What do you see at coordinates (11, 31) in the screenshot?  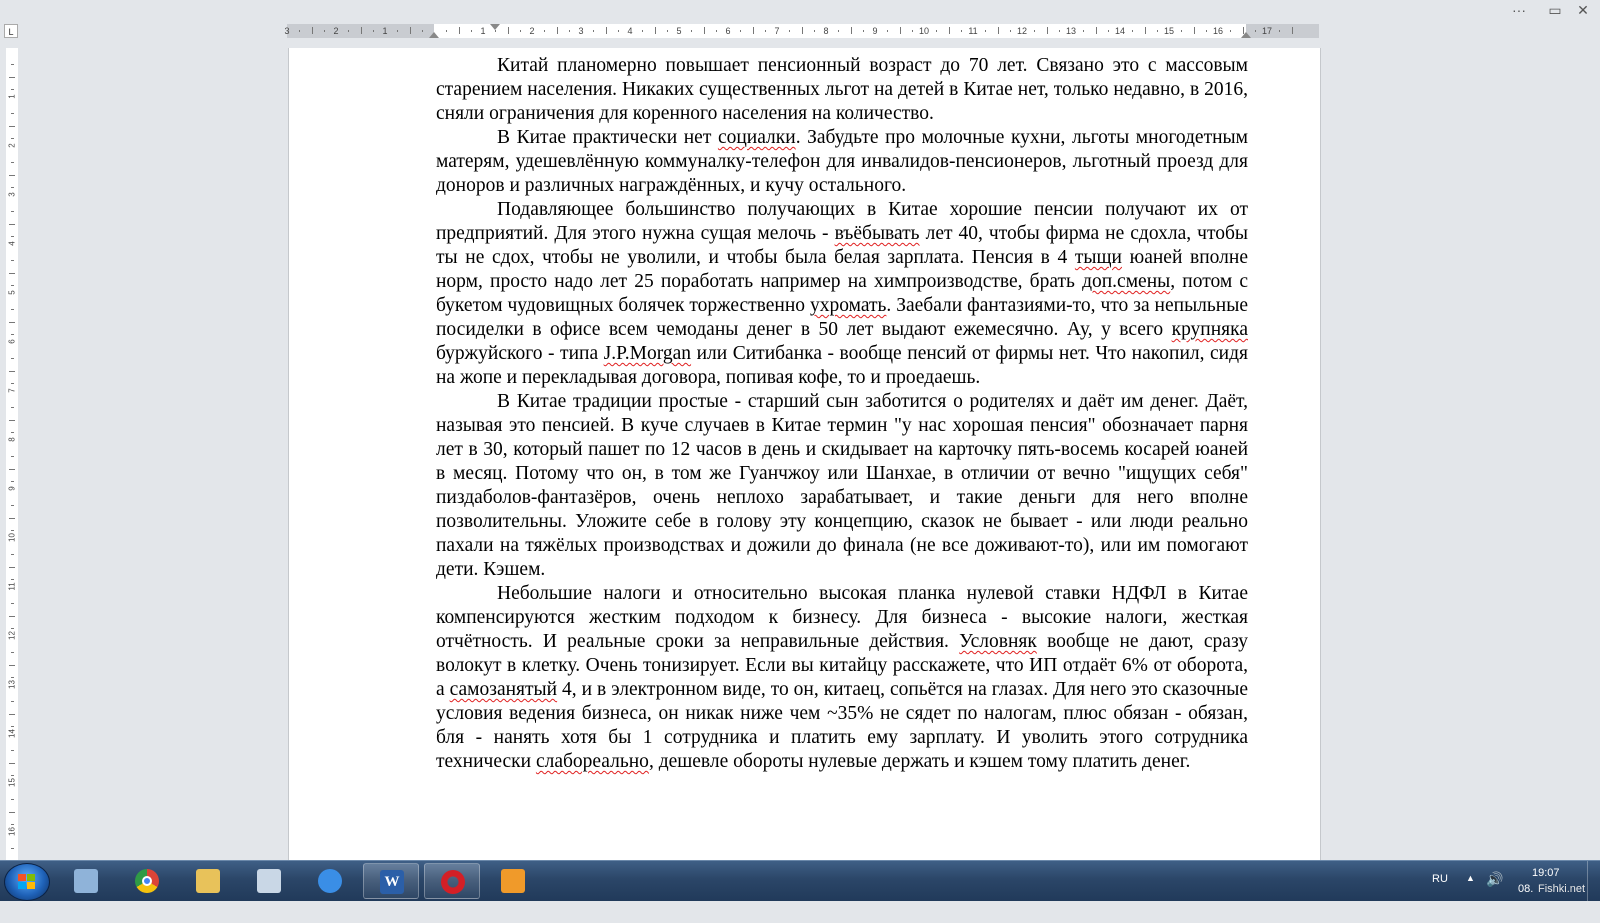 I see `tab-selector: L` at bounding box center [11, 31].